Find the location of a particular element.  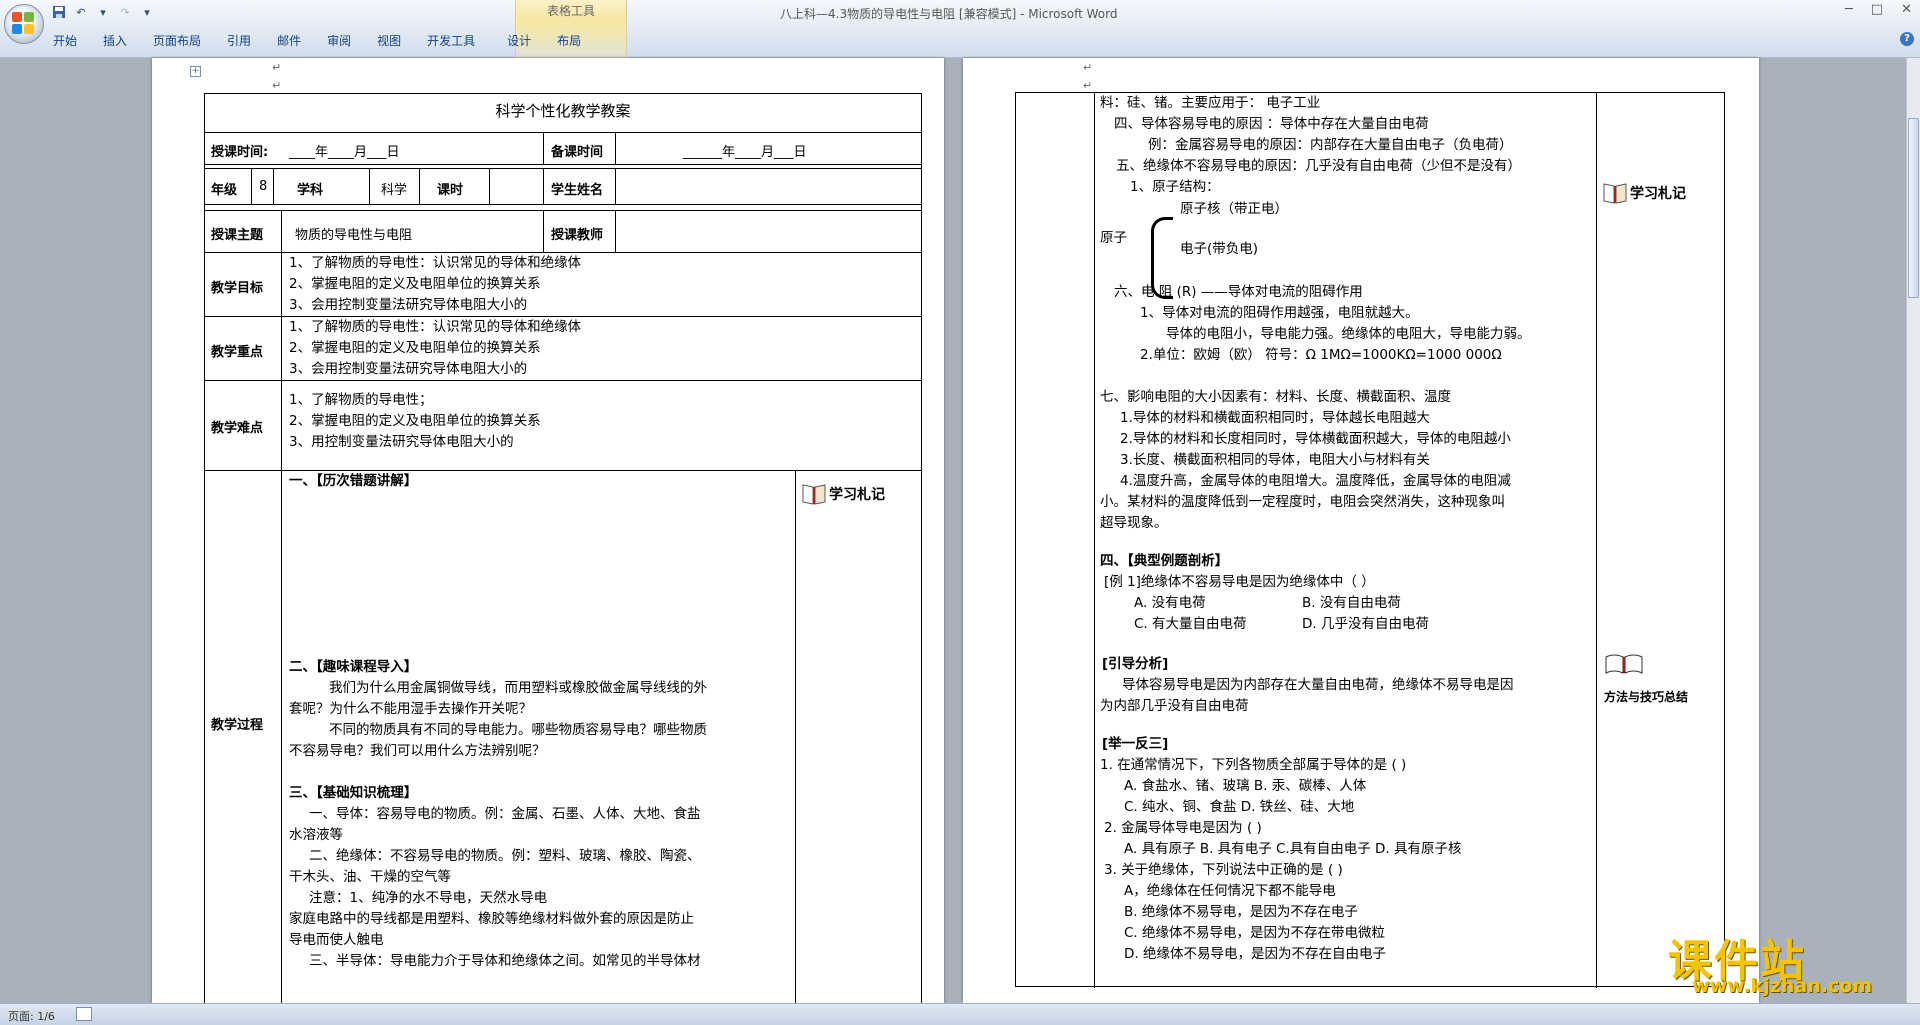

tab-mailings: 邮件 is located at coordinates (289, 41).